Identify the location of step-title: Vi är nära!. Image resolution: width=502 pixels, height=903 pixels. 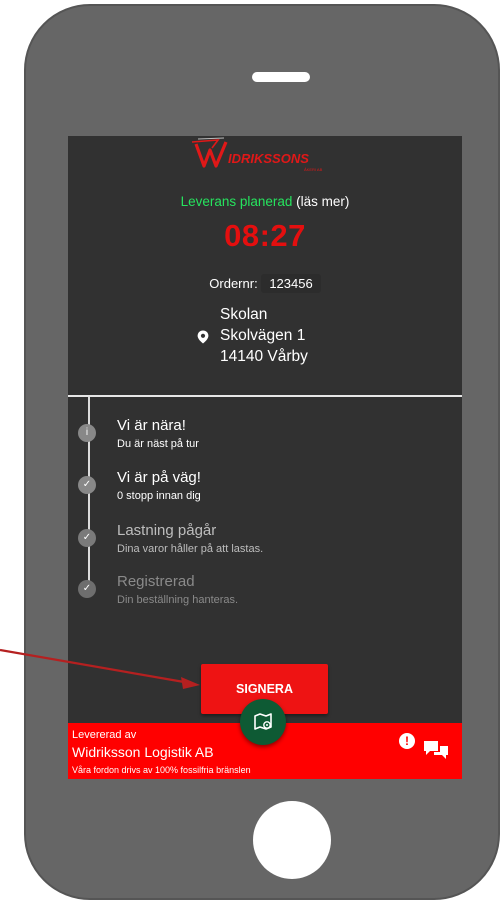
(151, 425).